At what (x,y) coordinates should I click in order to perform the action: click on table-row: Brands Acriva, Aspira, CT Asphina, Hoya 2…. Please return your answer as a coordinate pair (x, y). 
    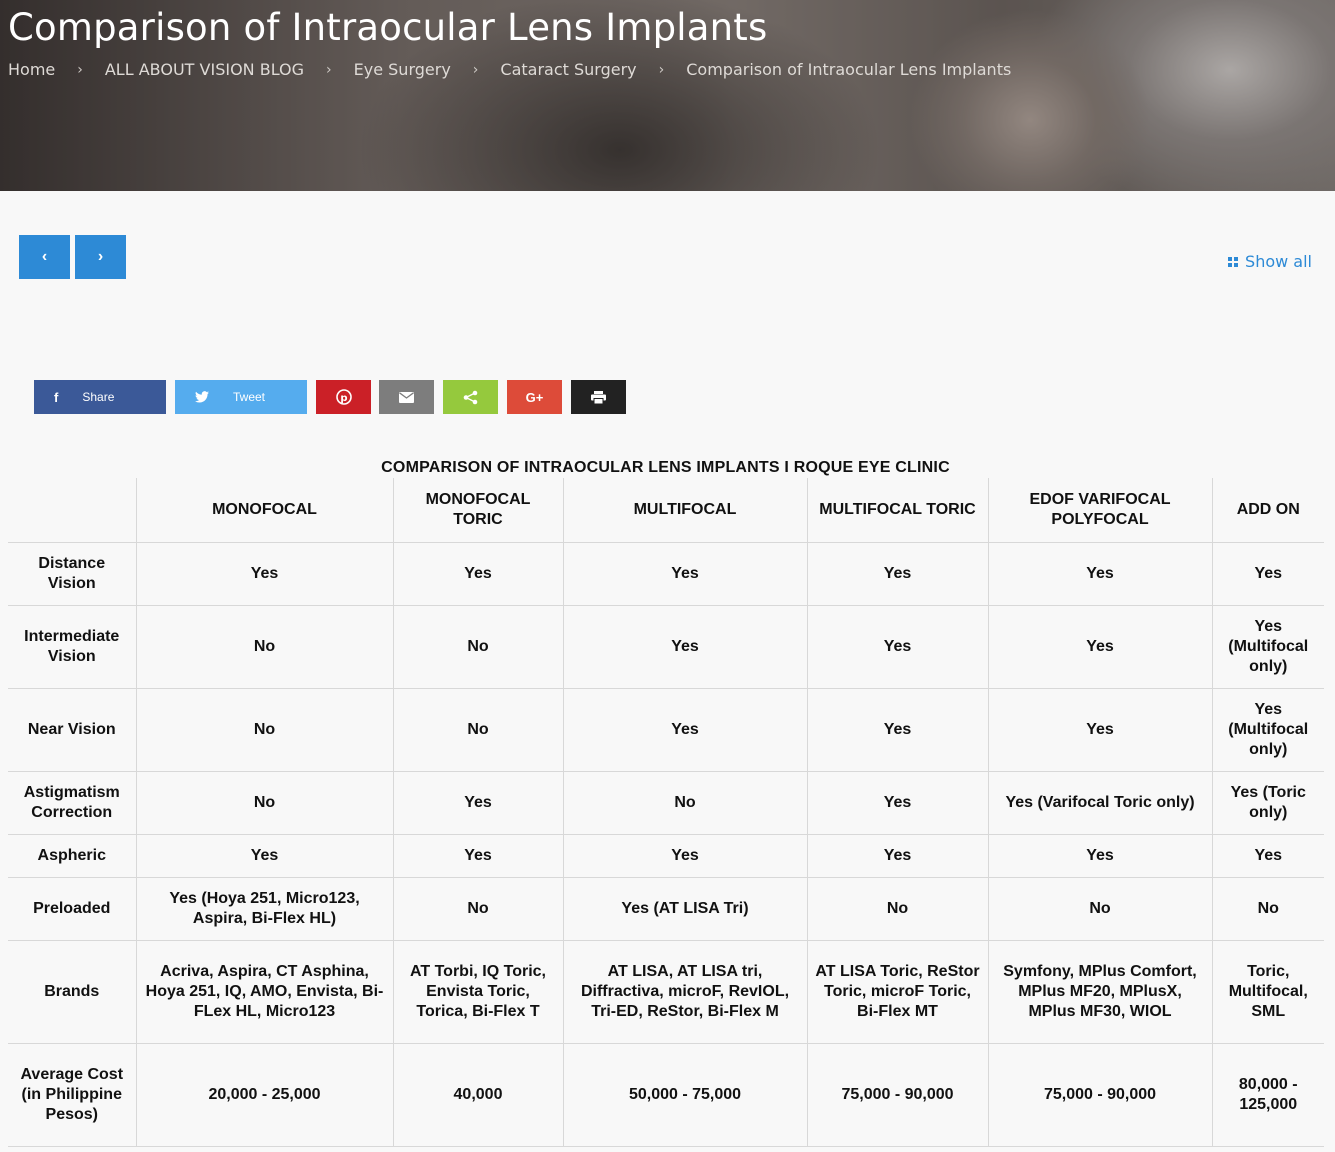
    Looking at the image, I should click on (666, 992).